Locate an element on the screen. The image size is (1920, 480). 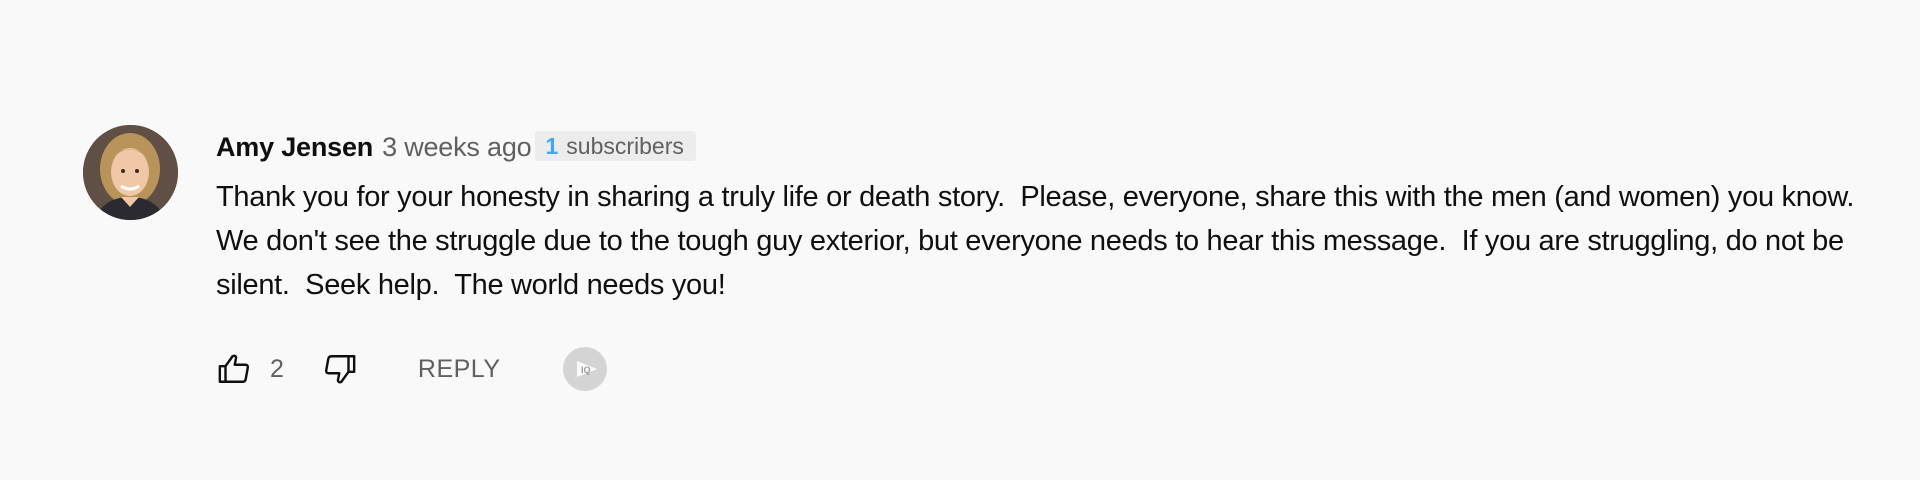
dislike-button is located at coordinates (340, 369).